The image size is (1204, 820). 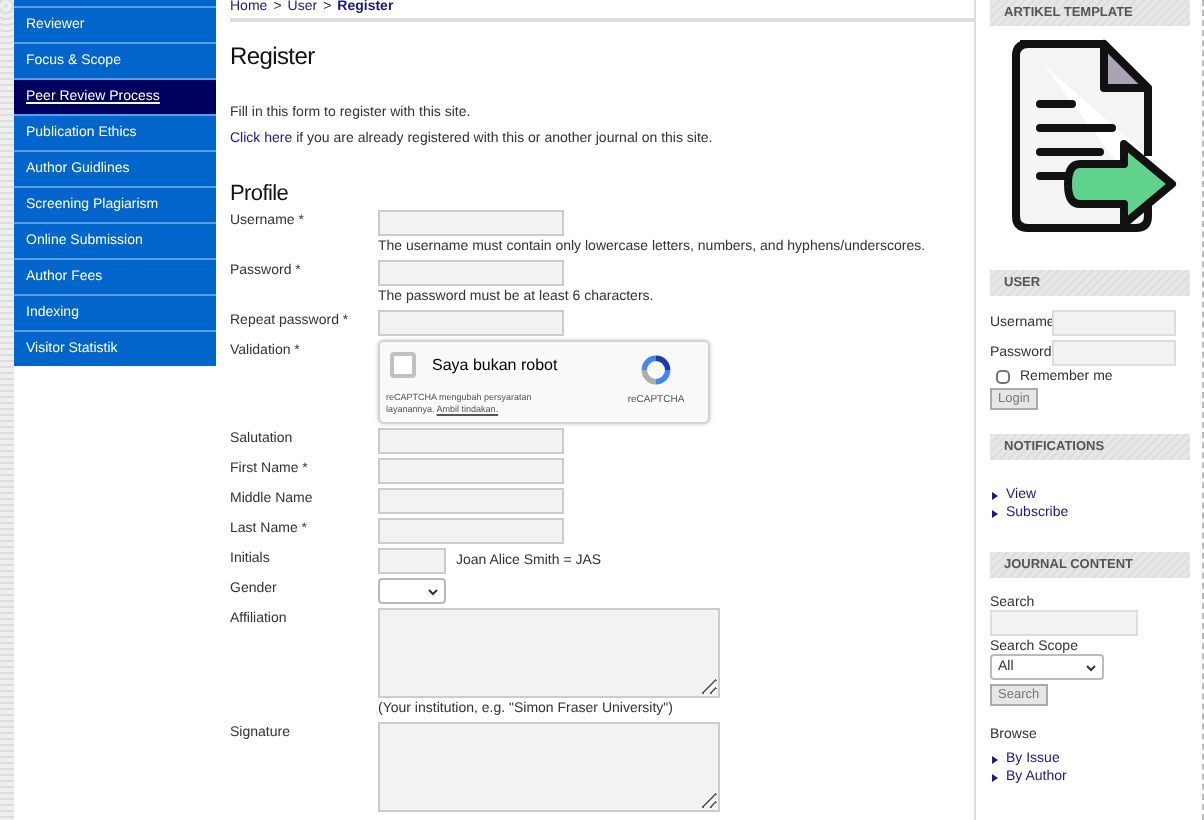 I want to click on recaptcha-logo-icon, so click(x=656, y=370).